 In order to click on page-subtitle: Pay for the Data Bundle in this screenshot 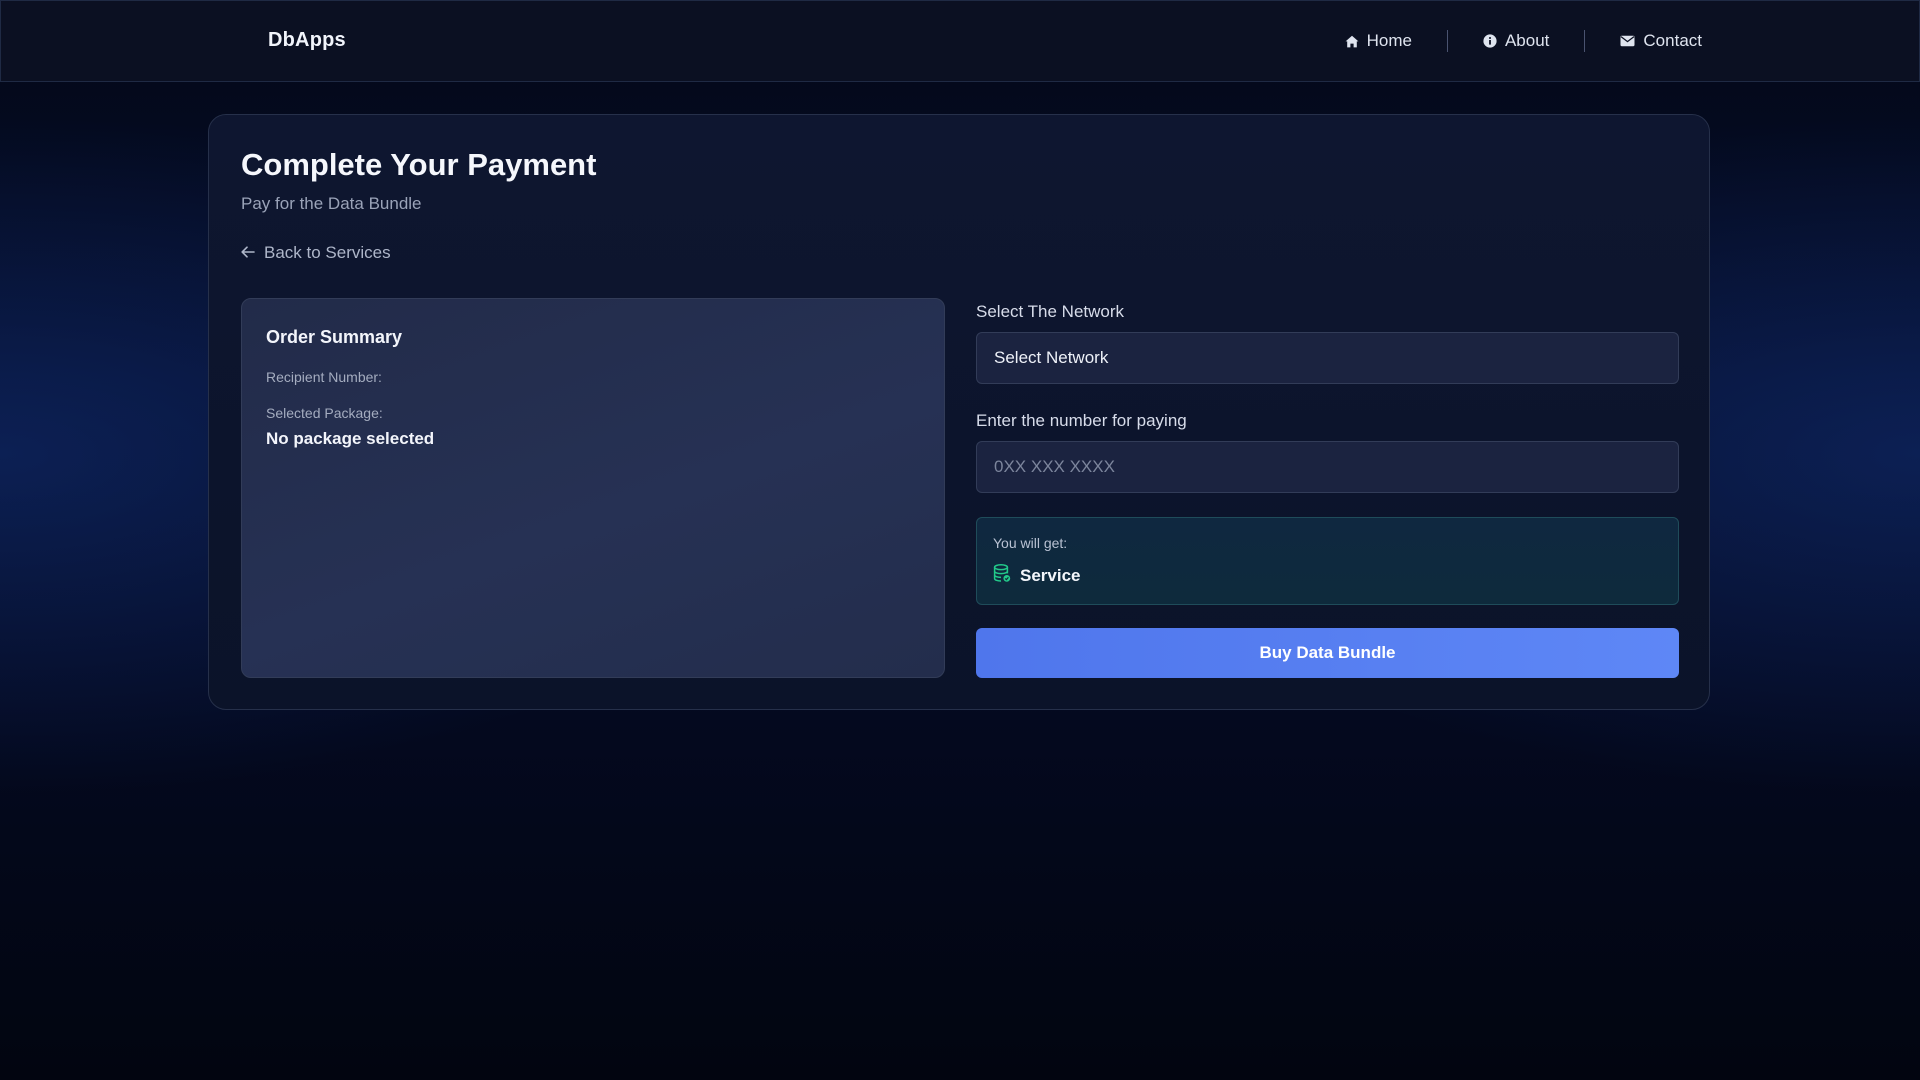, I will do `click(331, 203)`.